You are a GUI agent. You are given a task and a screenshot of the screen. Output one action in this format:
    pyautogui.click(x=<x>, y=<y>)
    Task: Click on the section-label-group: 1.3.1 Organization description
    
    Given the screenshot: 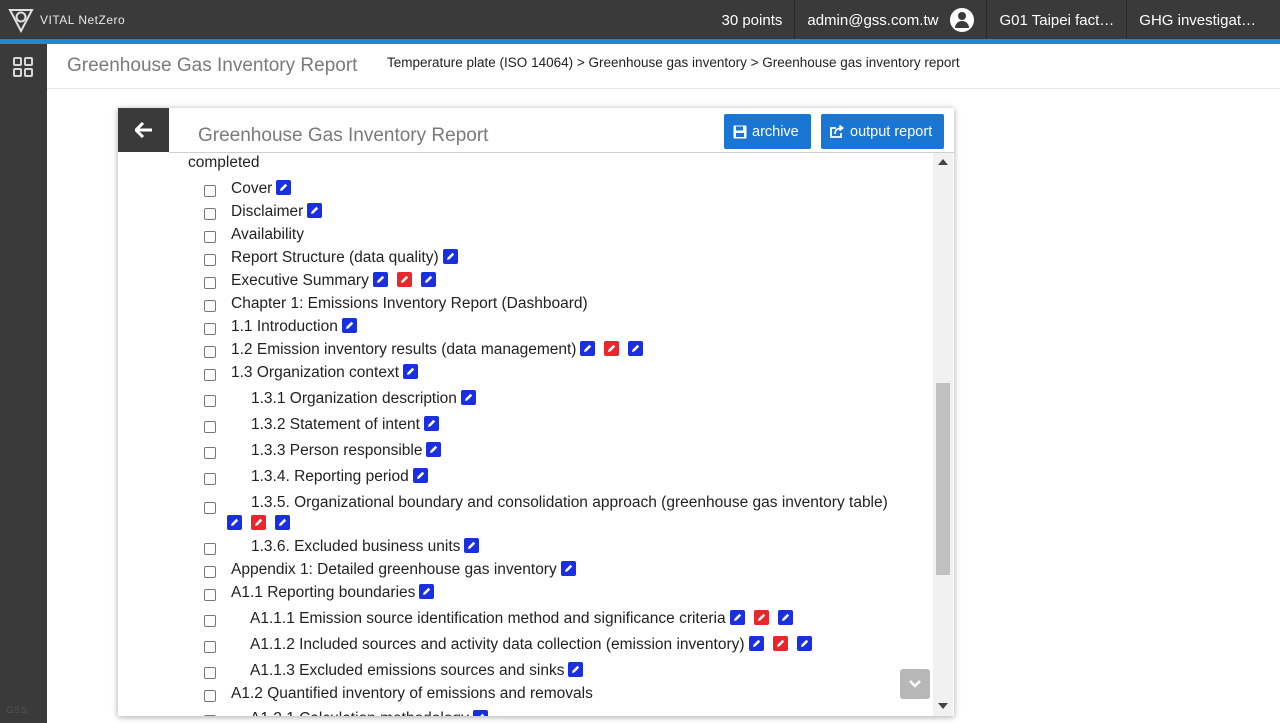 What is the action you would take?
    pyautogui.click(x=363, y=399)
    